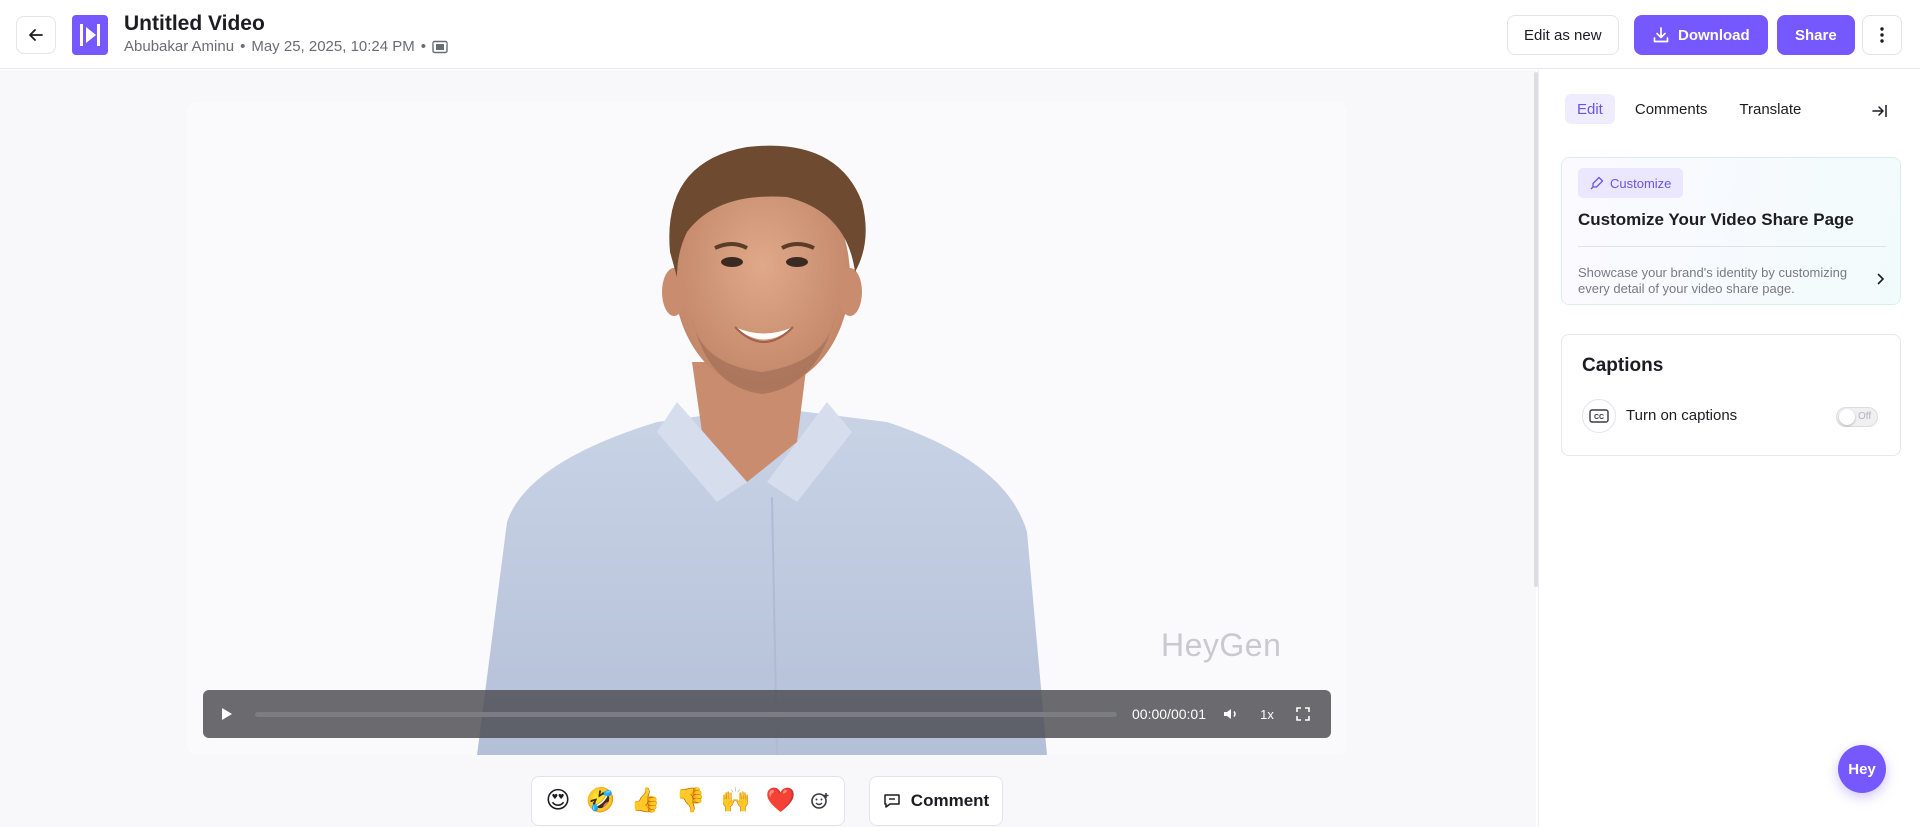 This screenshot has width=1920, height=827. What do you see at coordinates (892, 801) in the screenshot?
I see `comment-icon` at bounding box center [892, 801].